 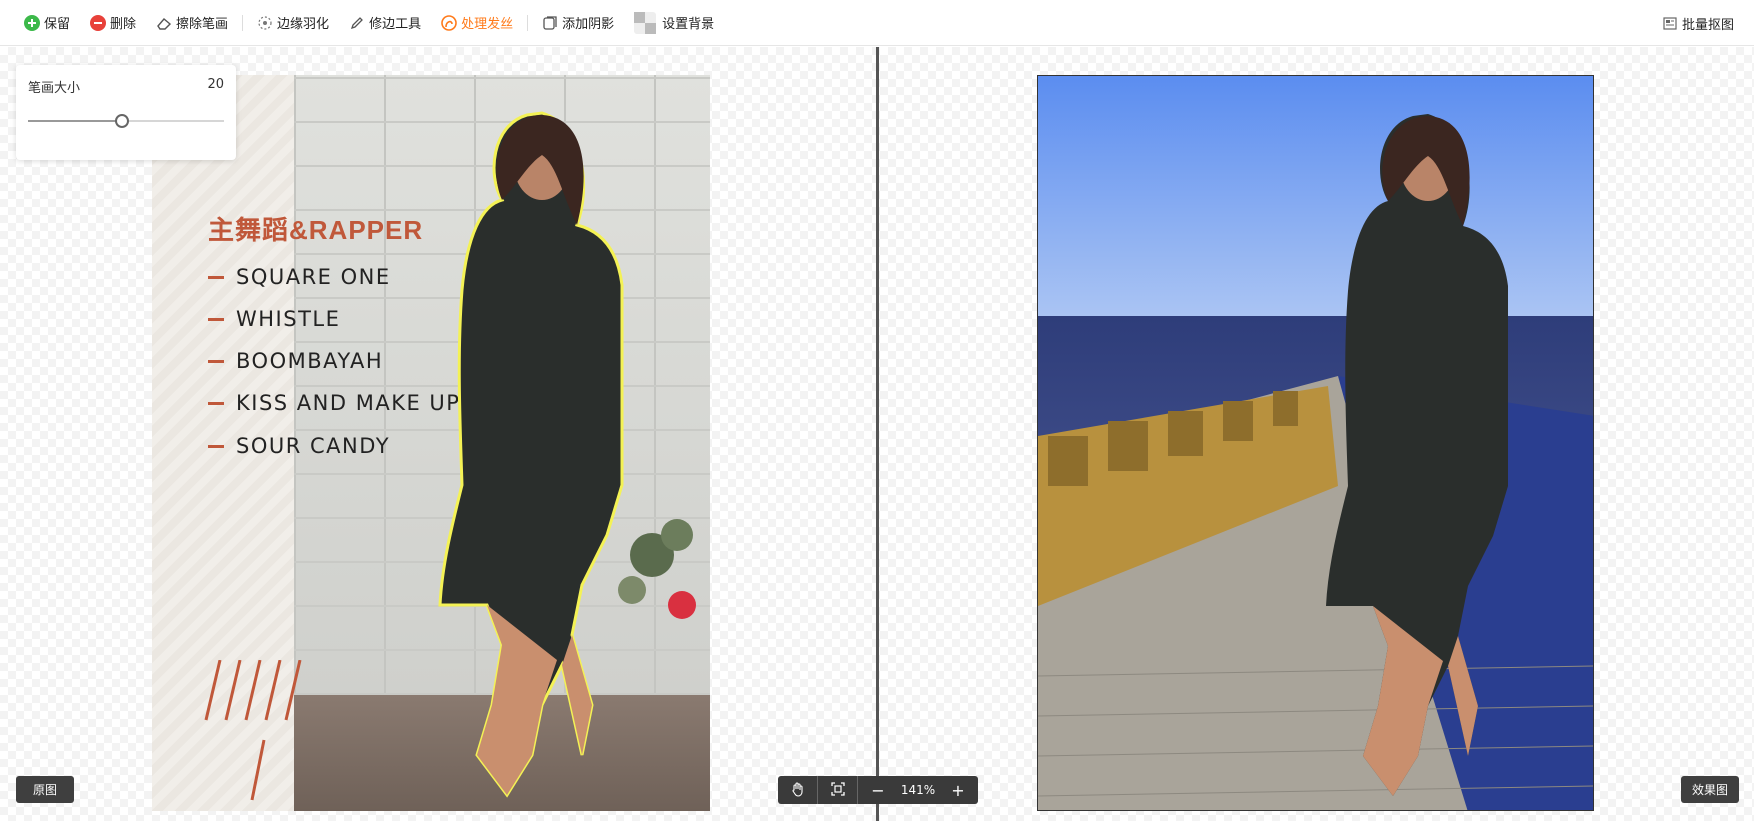 I want to click on zoom-out-button: −, so click(x=878, y=790).